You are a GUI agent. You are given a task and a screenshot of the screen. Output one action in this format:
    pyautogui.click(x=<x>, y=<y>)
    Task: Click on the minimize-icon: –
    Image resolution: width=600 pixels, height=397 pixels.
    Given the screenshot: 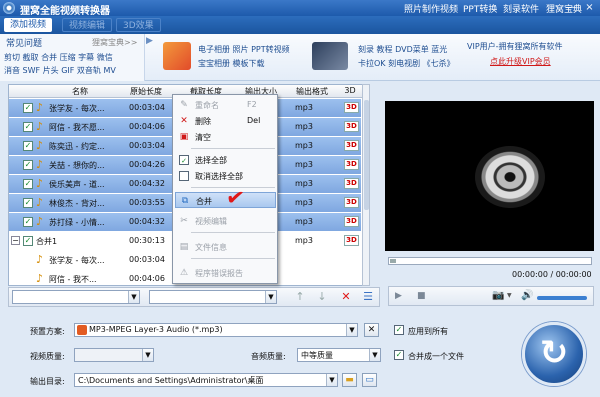 What is the action you would take?
    pyautogui.click(x=573, y=7)
    